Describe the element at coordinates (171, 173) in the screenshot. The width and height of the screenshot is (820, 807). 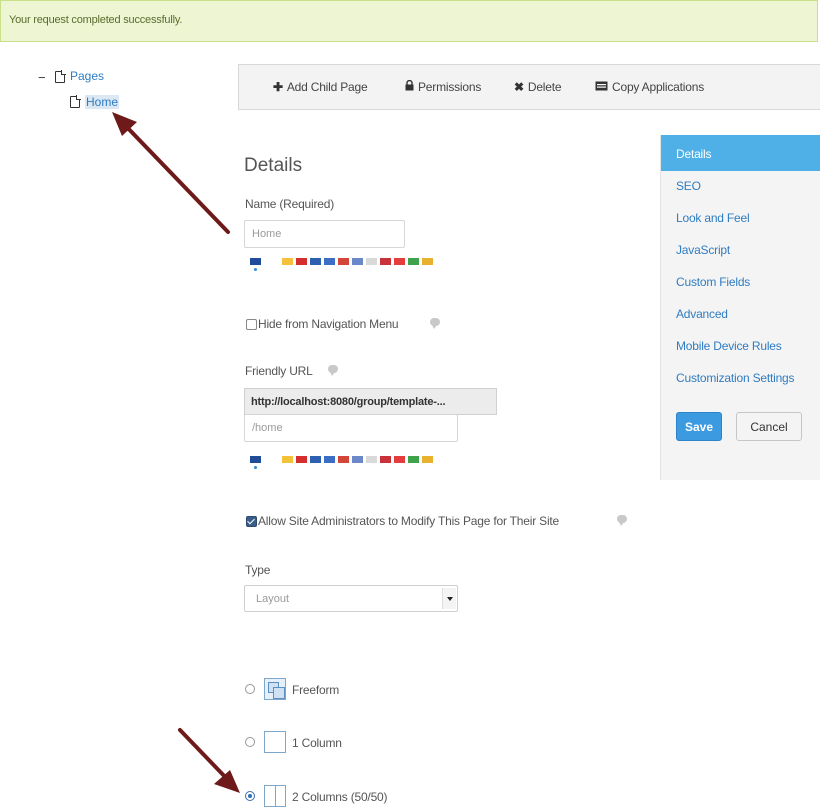
I see `annotation-arrow-home` at that location.